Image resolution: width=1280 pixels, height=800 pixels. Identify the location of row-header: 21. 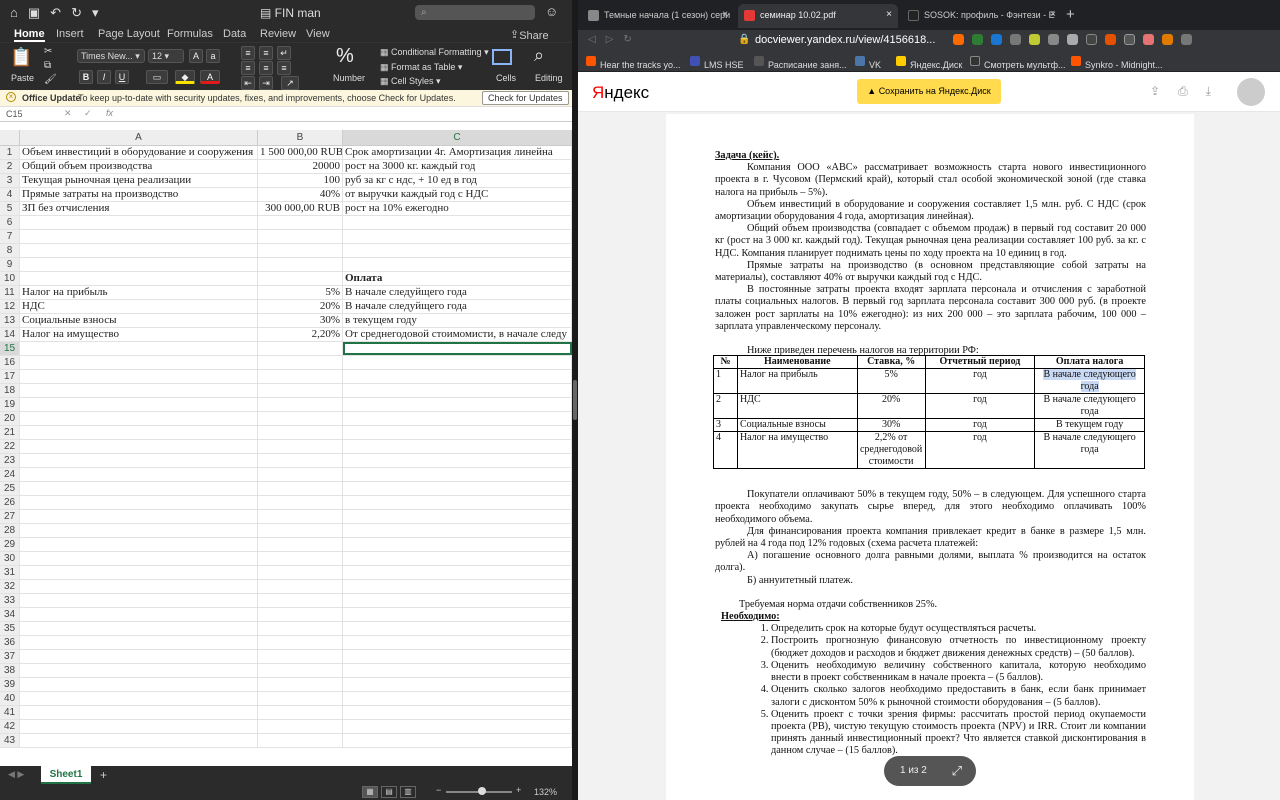
(10, 432).